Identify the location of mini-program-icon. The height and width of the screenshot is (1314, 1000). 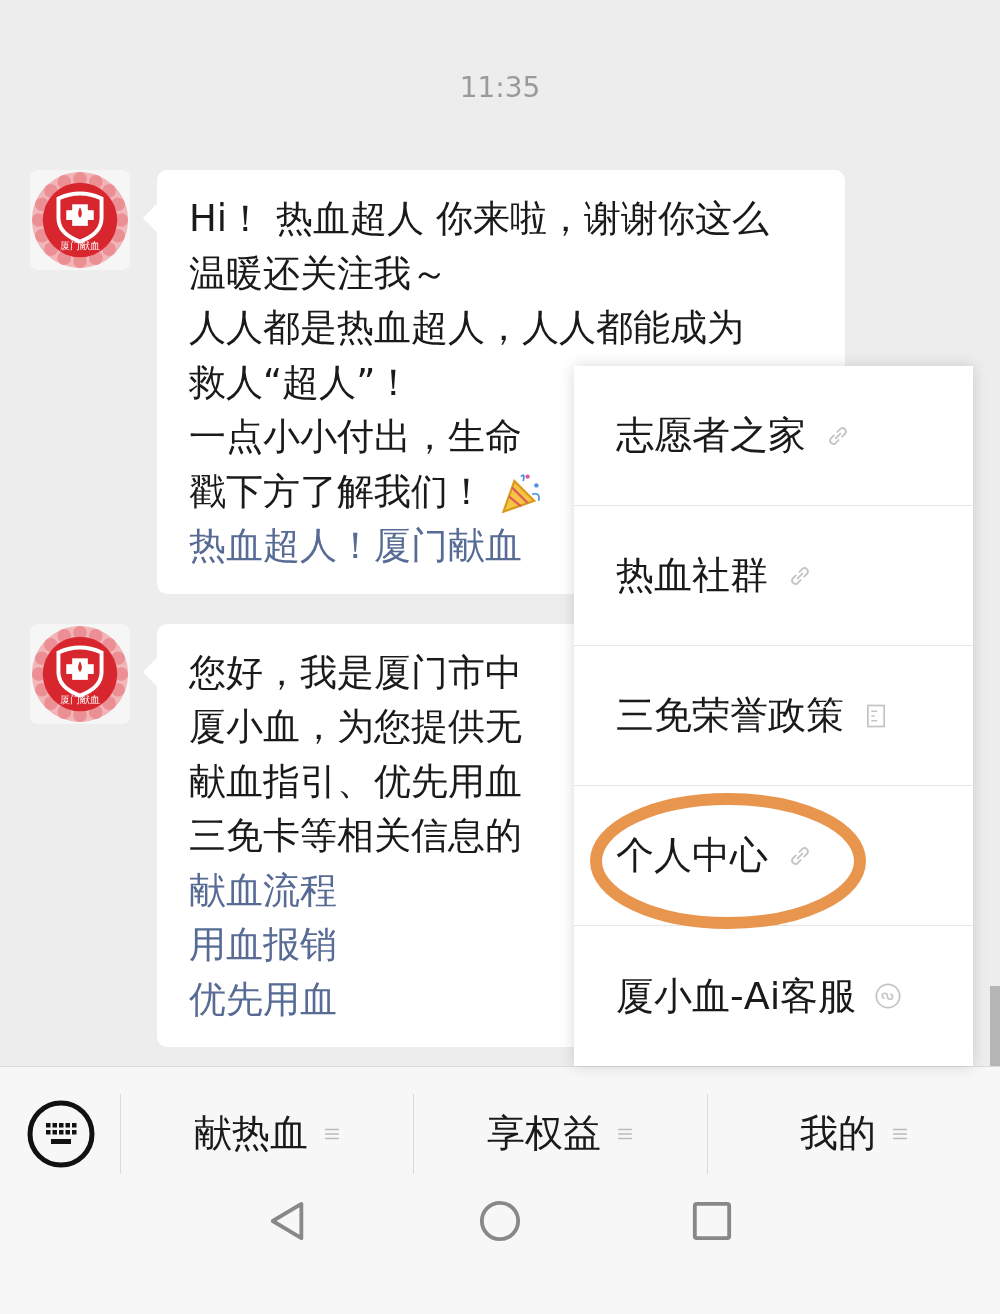
(888, 996).